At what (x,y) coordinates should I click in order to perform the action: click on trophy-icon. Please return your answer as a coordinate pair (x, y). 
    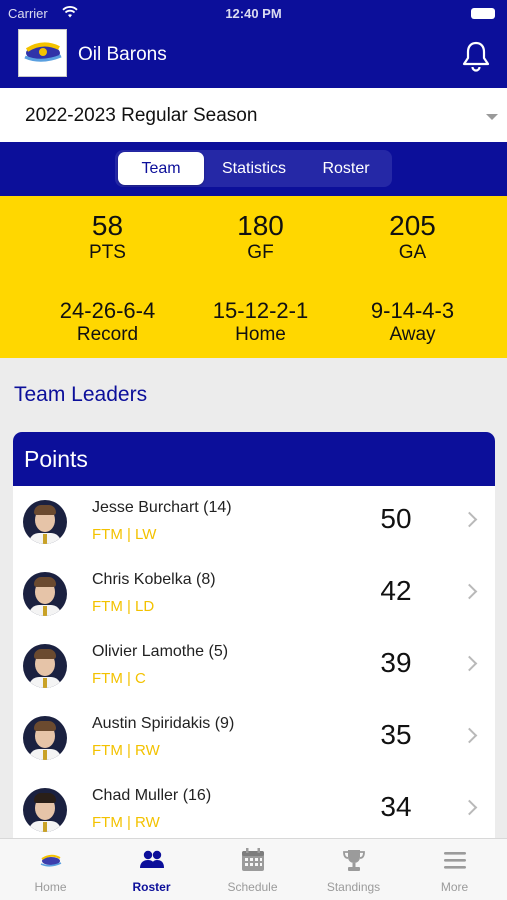
    Looking at the image, I should click on (354, 860).